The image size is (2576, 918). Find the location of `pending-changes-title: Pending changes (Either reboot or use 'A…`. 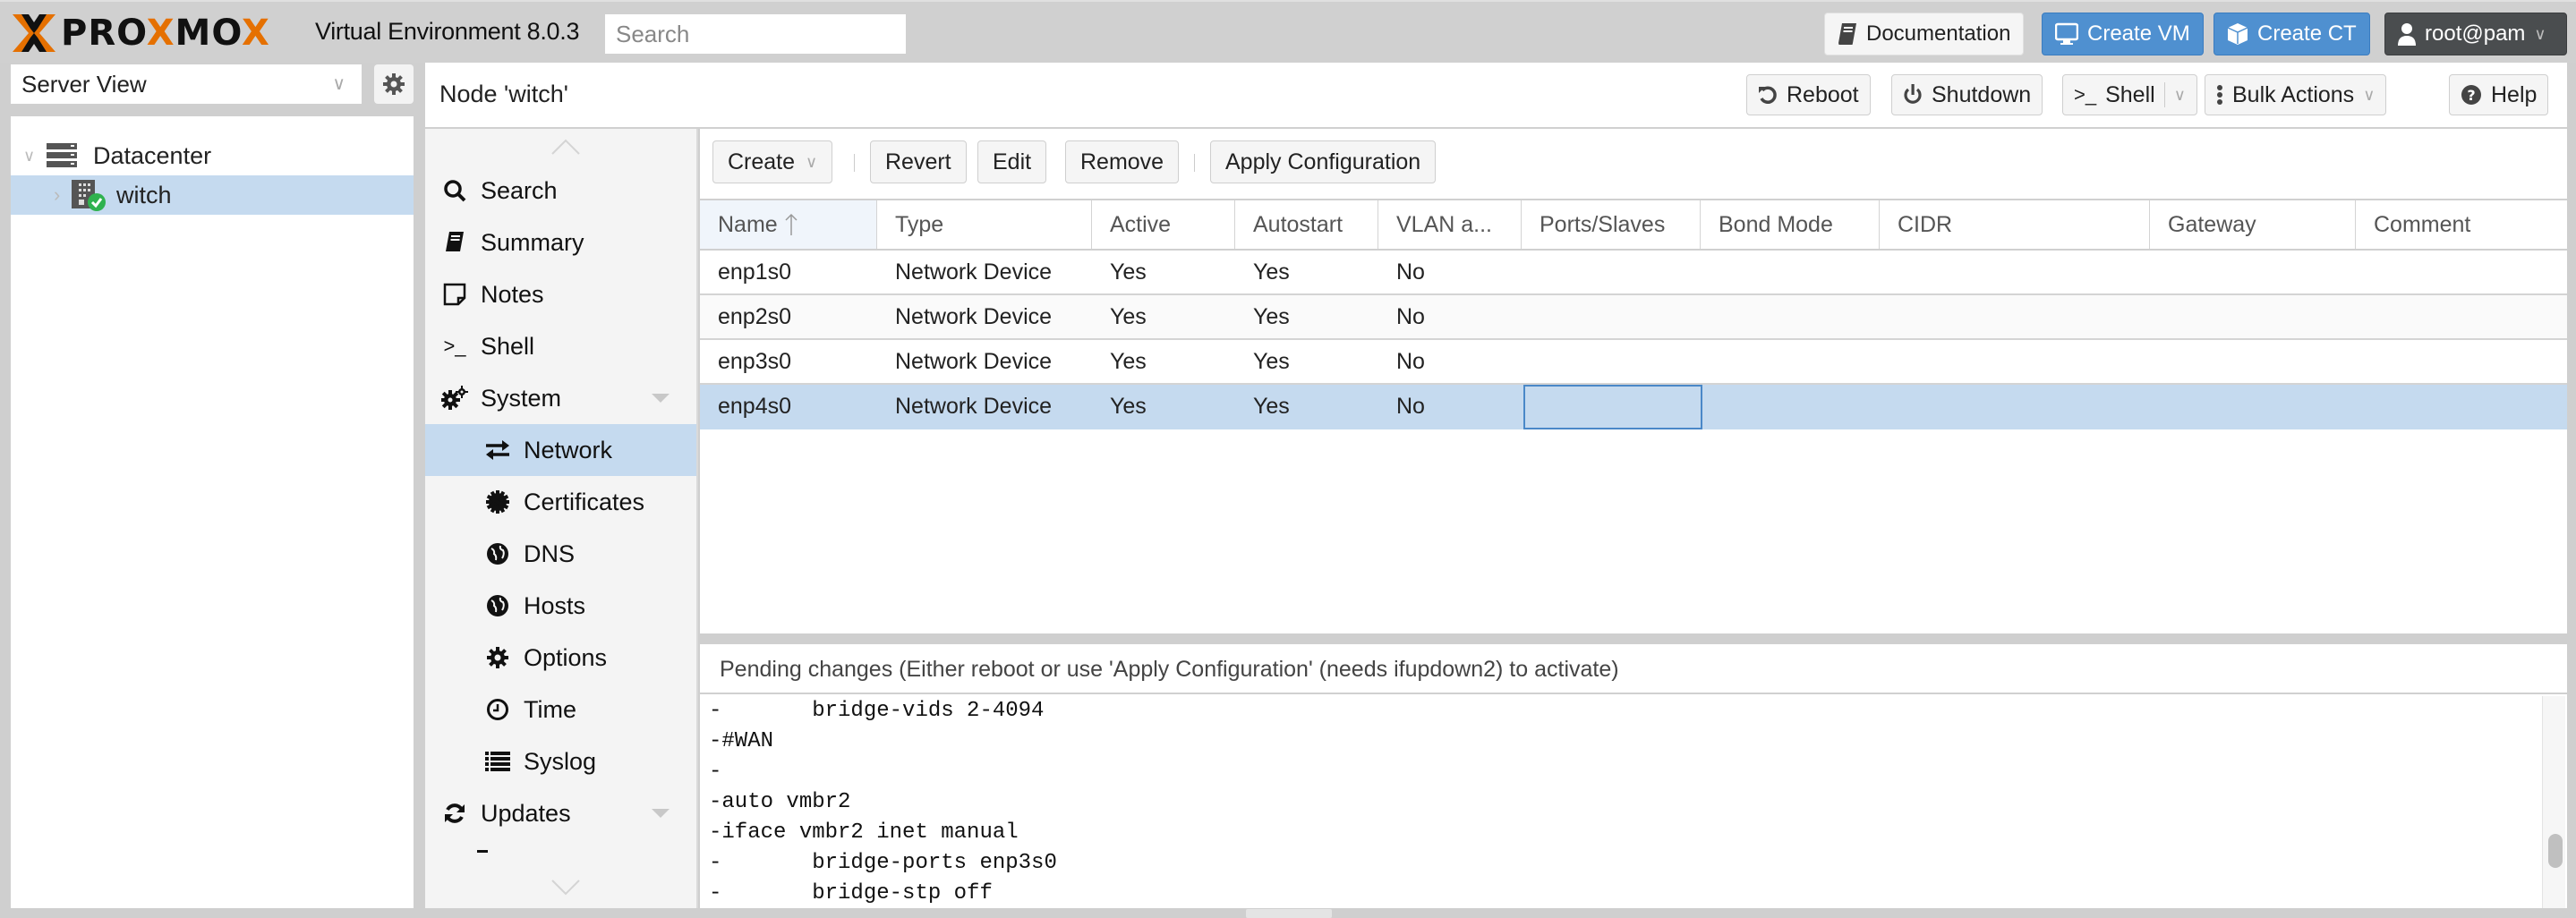

pending-changes-title: Pending changes (Either reboot or use 'A… is located at coordinates (1633, 669).